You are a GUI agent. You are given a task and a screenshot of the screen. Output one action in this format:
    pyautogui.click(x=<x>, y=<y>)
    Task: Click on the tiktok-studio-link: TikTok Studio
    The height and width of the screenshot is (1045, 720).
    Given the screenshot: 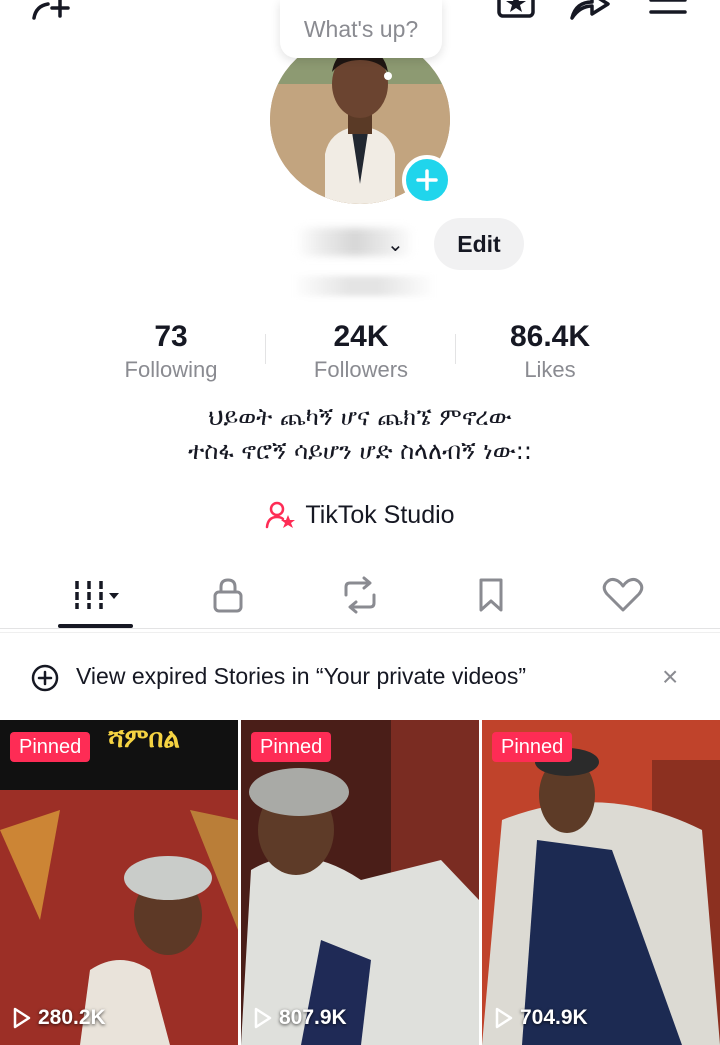 What is the action you would take?
    pyautogui.click(x=360, y=515)
    